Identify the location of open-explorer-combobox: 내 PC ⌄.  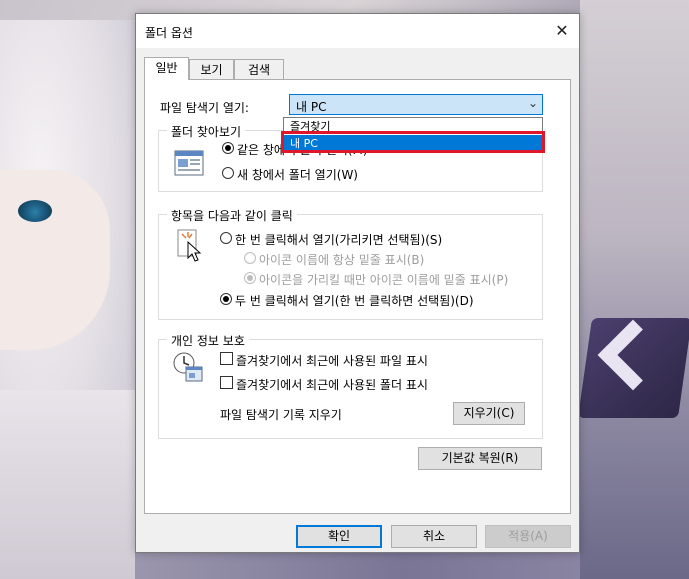
(416, 104).